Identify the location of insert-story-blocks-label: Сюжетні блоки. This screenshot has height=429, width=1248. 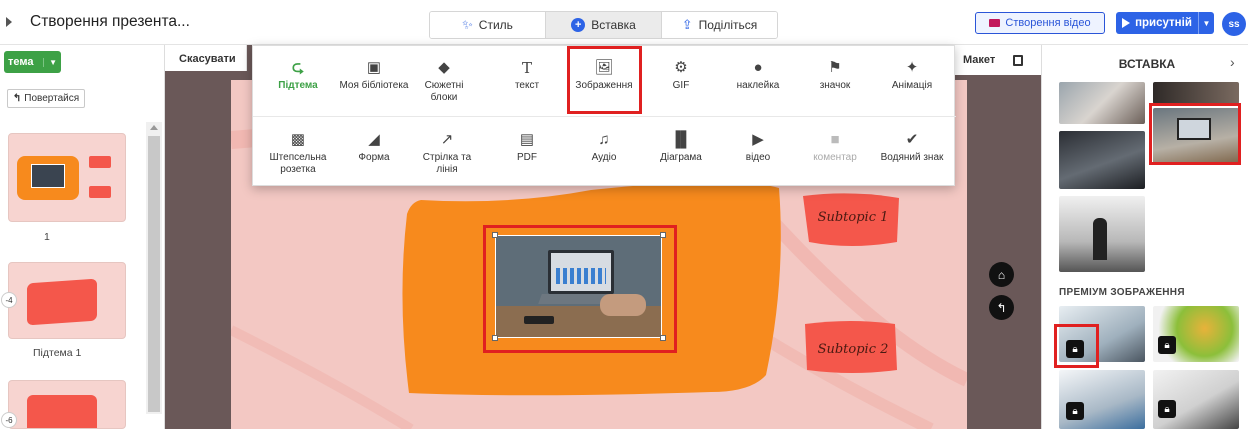
(444, 91).